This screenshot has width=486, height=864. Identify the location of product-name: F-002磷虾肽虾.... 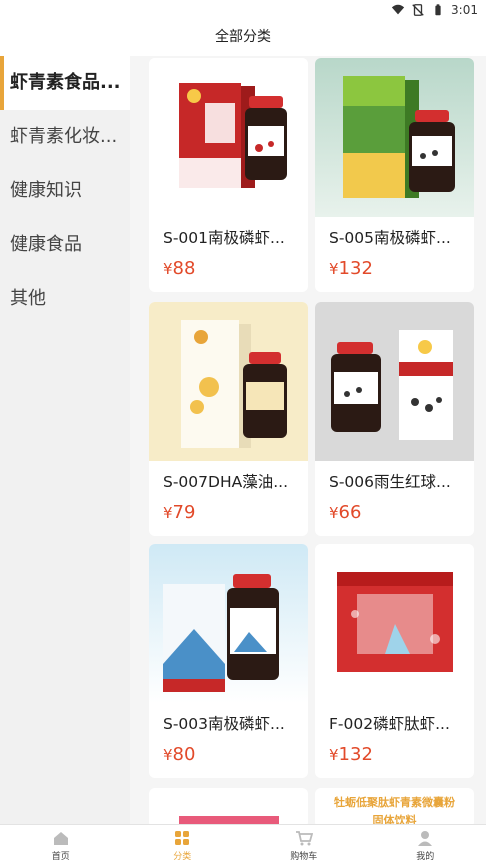
(389, 724).